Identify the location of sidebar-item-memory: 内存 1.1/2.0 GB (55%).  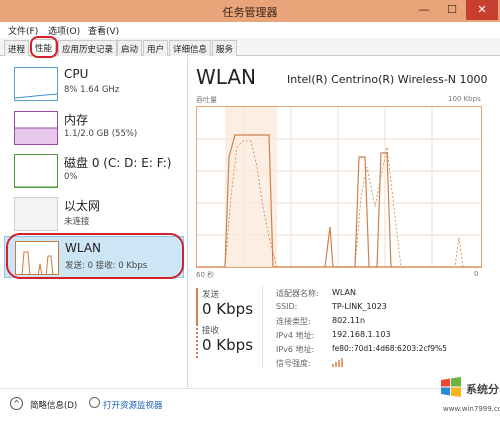
(94, 128).